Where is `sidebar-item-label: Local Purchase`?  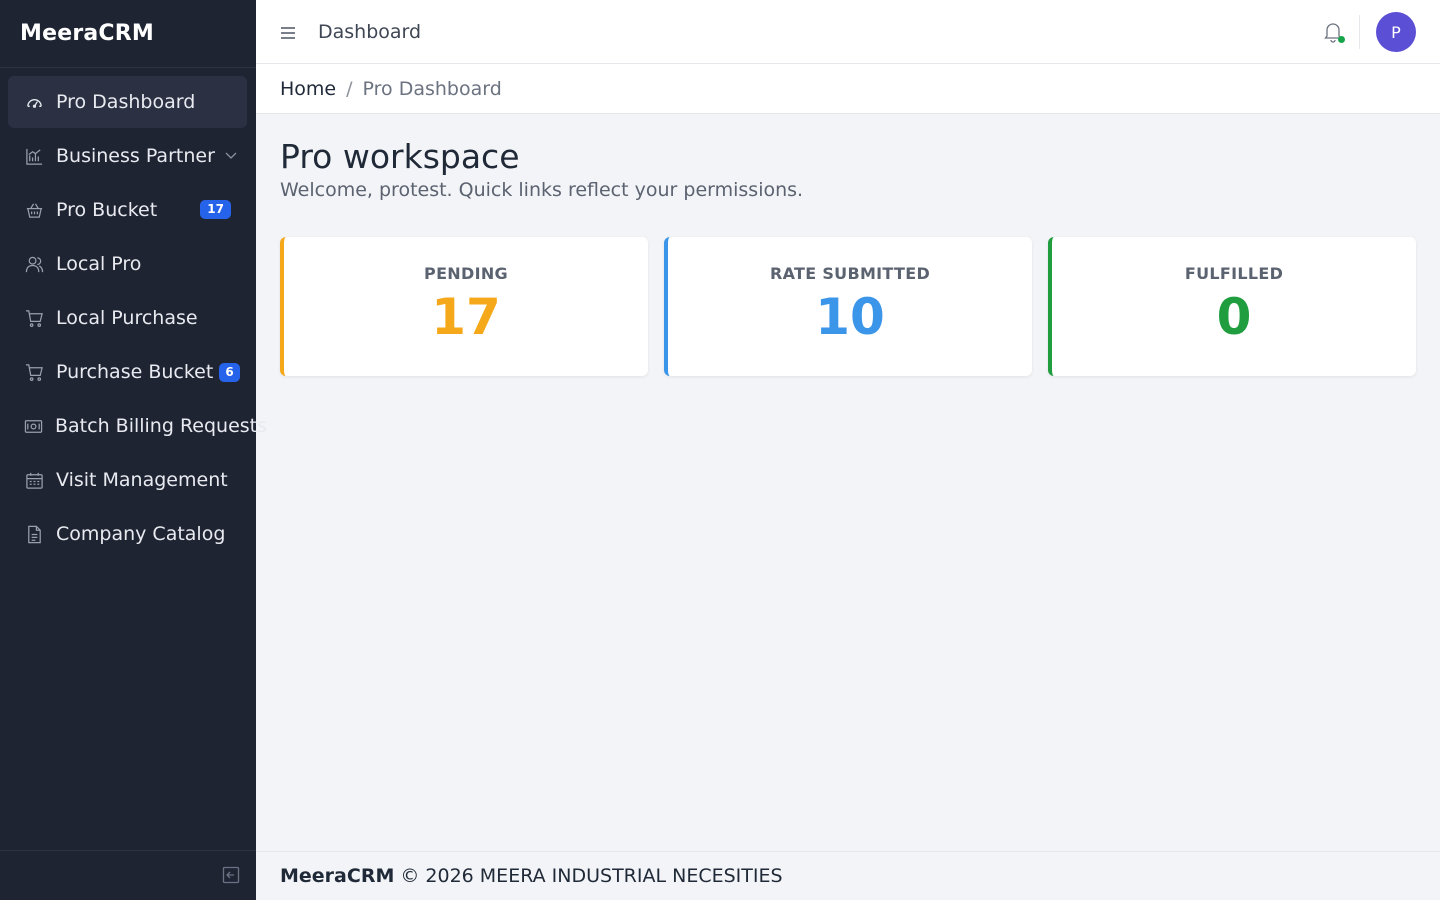
sidebar-item-label: Local Purchase is located at coordinates (127, 318).